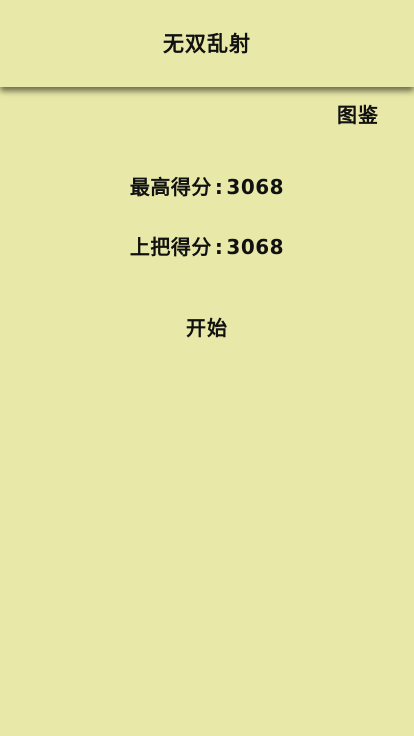  I want to click on gallery-button: 图鉴, so click(358, 115).